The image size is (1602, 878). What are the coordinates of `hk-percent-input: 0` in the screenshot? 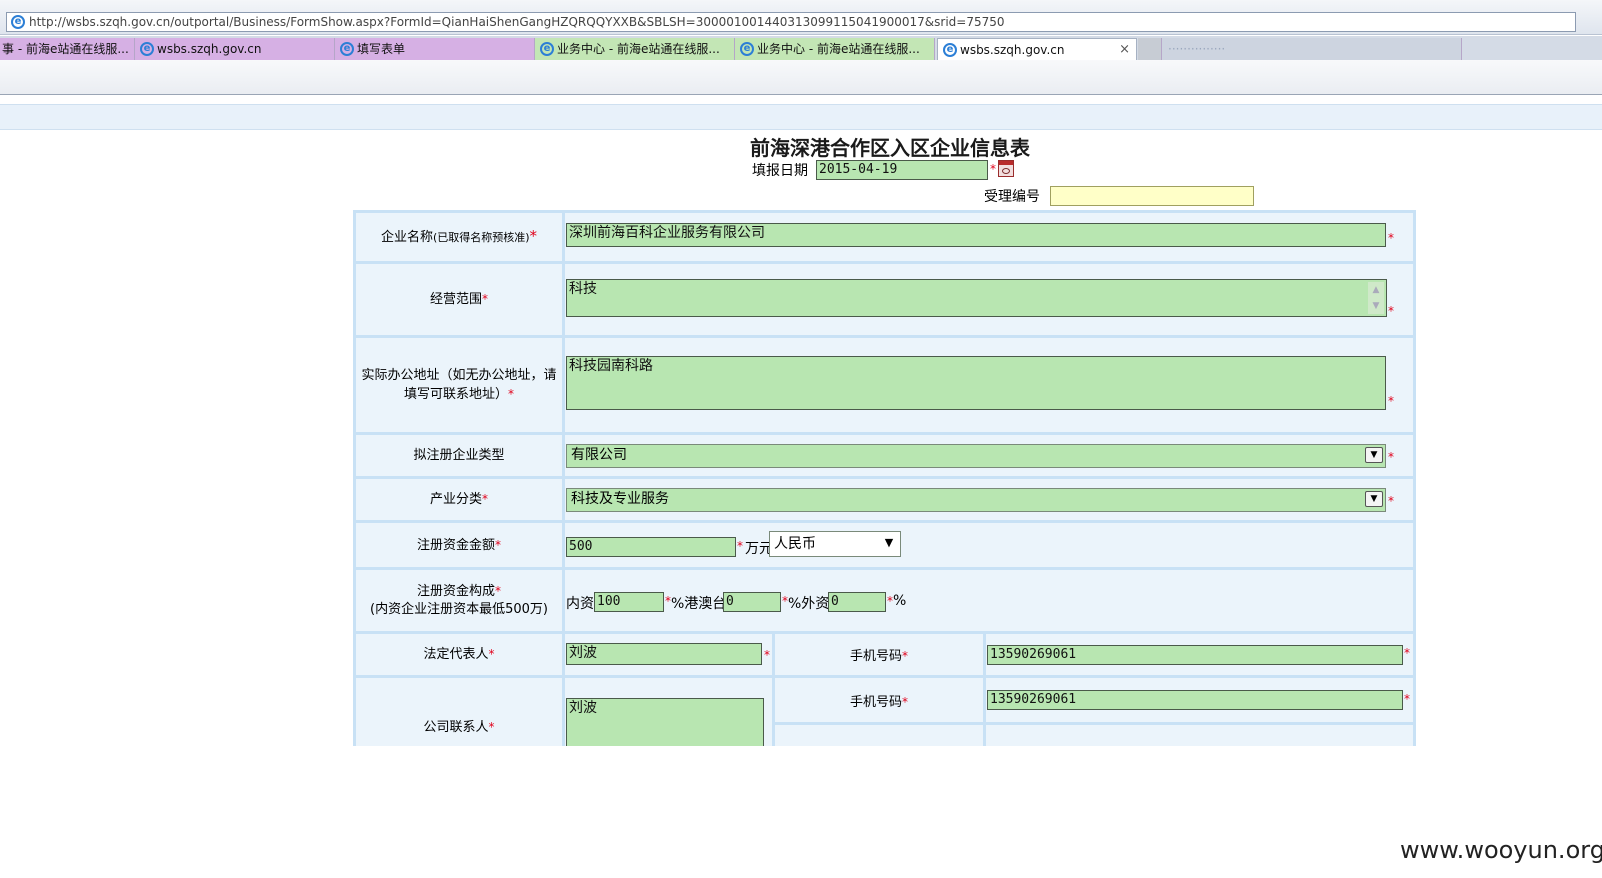 It's located at (752, 602).